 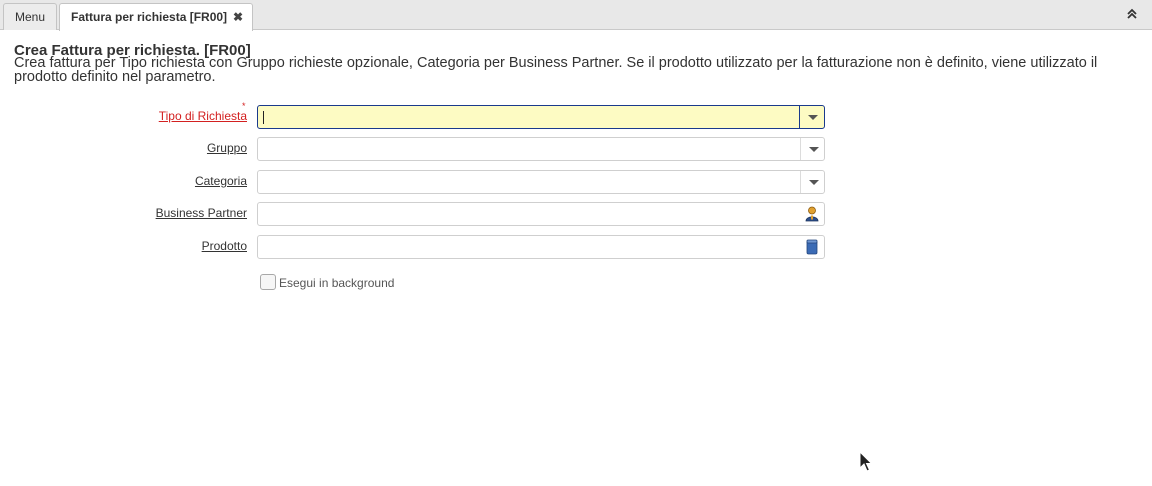 I want to click on business-partner-icon, so click(x=812, y=214).